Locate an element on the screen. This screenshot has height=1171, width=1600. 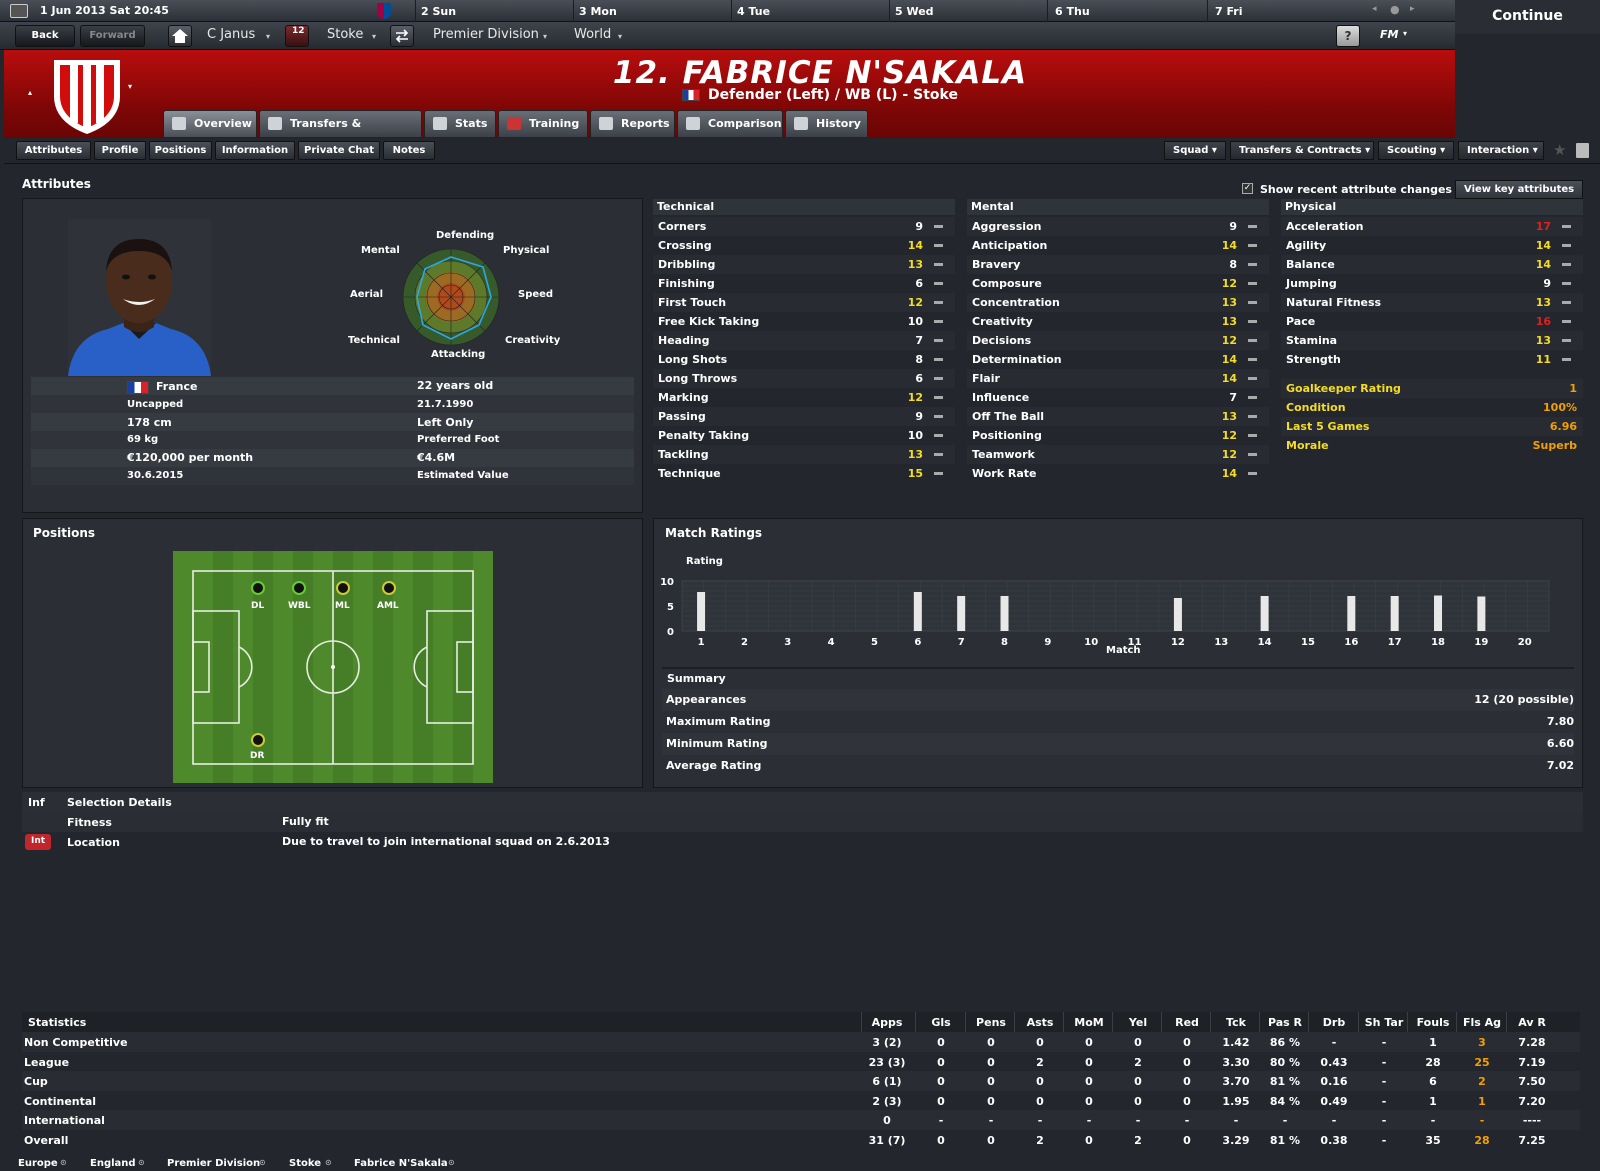
manager-menu: C Janus is located at coordinates (231, 34).